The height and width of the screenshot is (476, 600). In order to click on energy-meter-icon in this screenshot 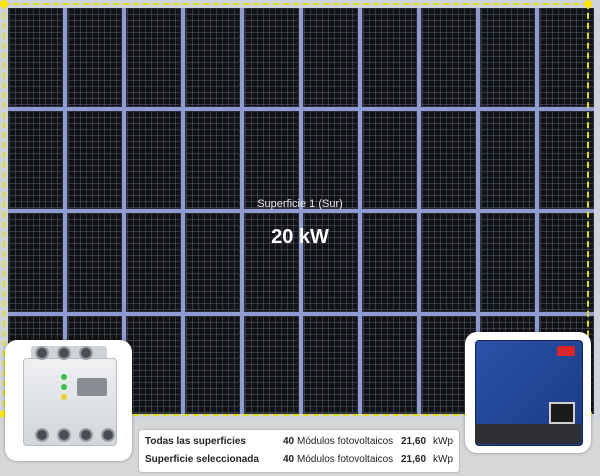, I will do `click(68, 400)`.